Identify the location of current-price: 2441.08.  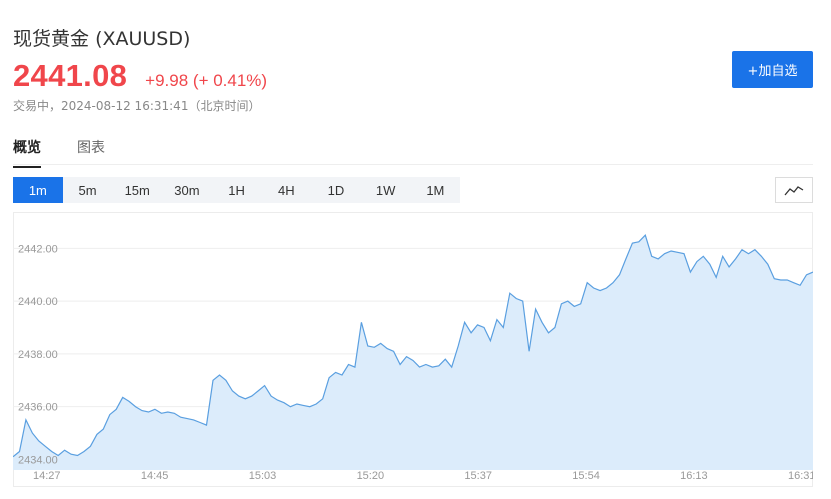
(70, 75).